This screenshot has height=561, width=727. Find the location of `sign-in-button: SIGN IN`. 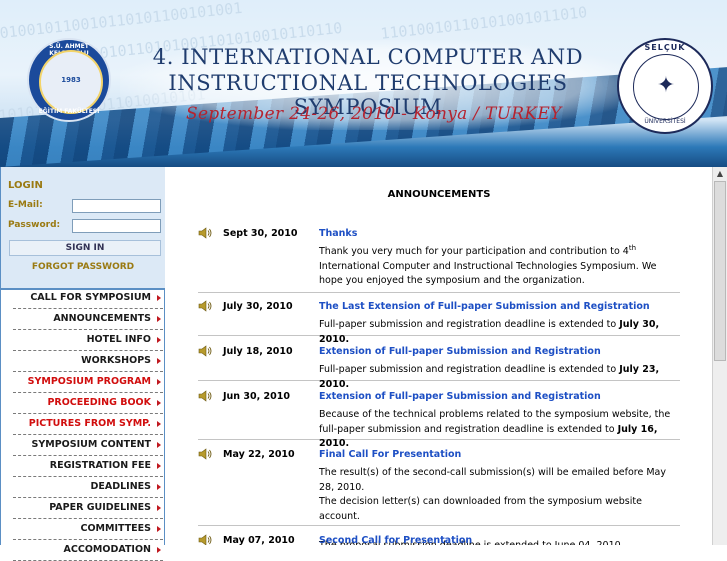

sign-in-button: SIGN IN is located at coordinates (85, 248).